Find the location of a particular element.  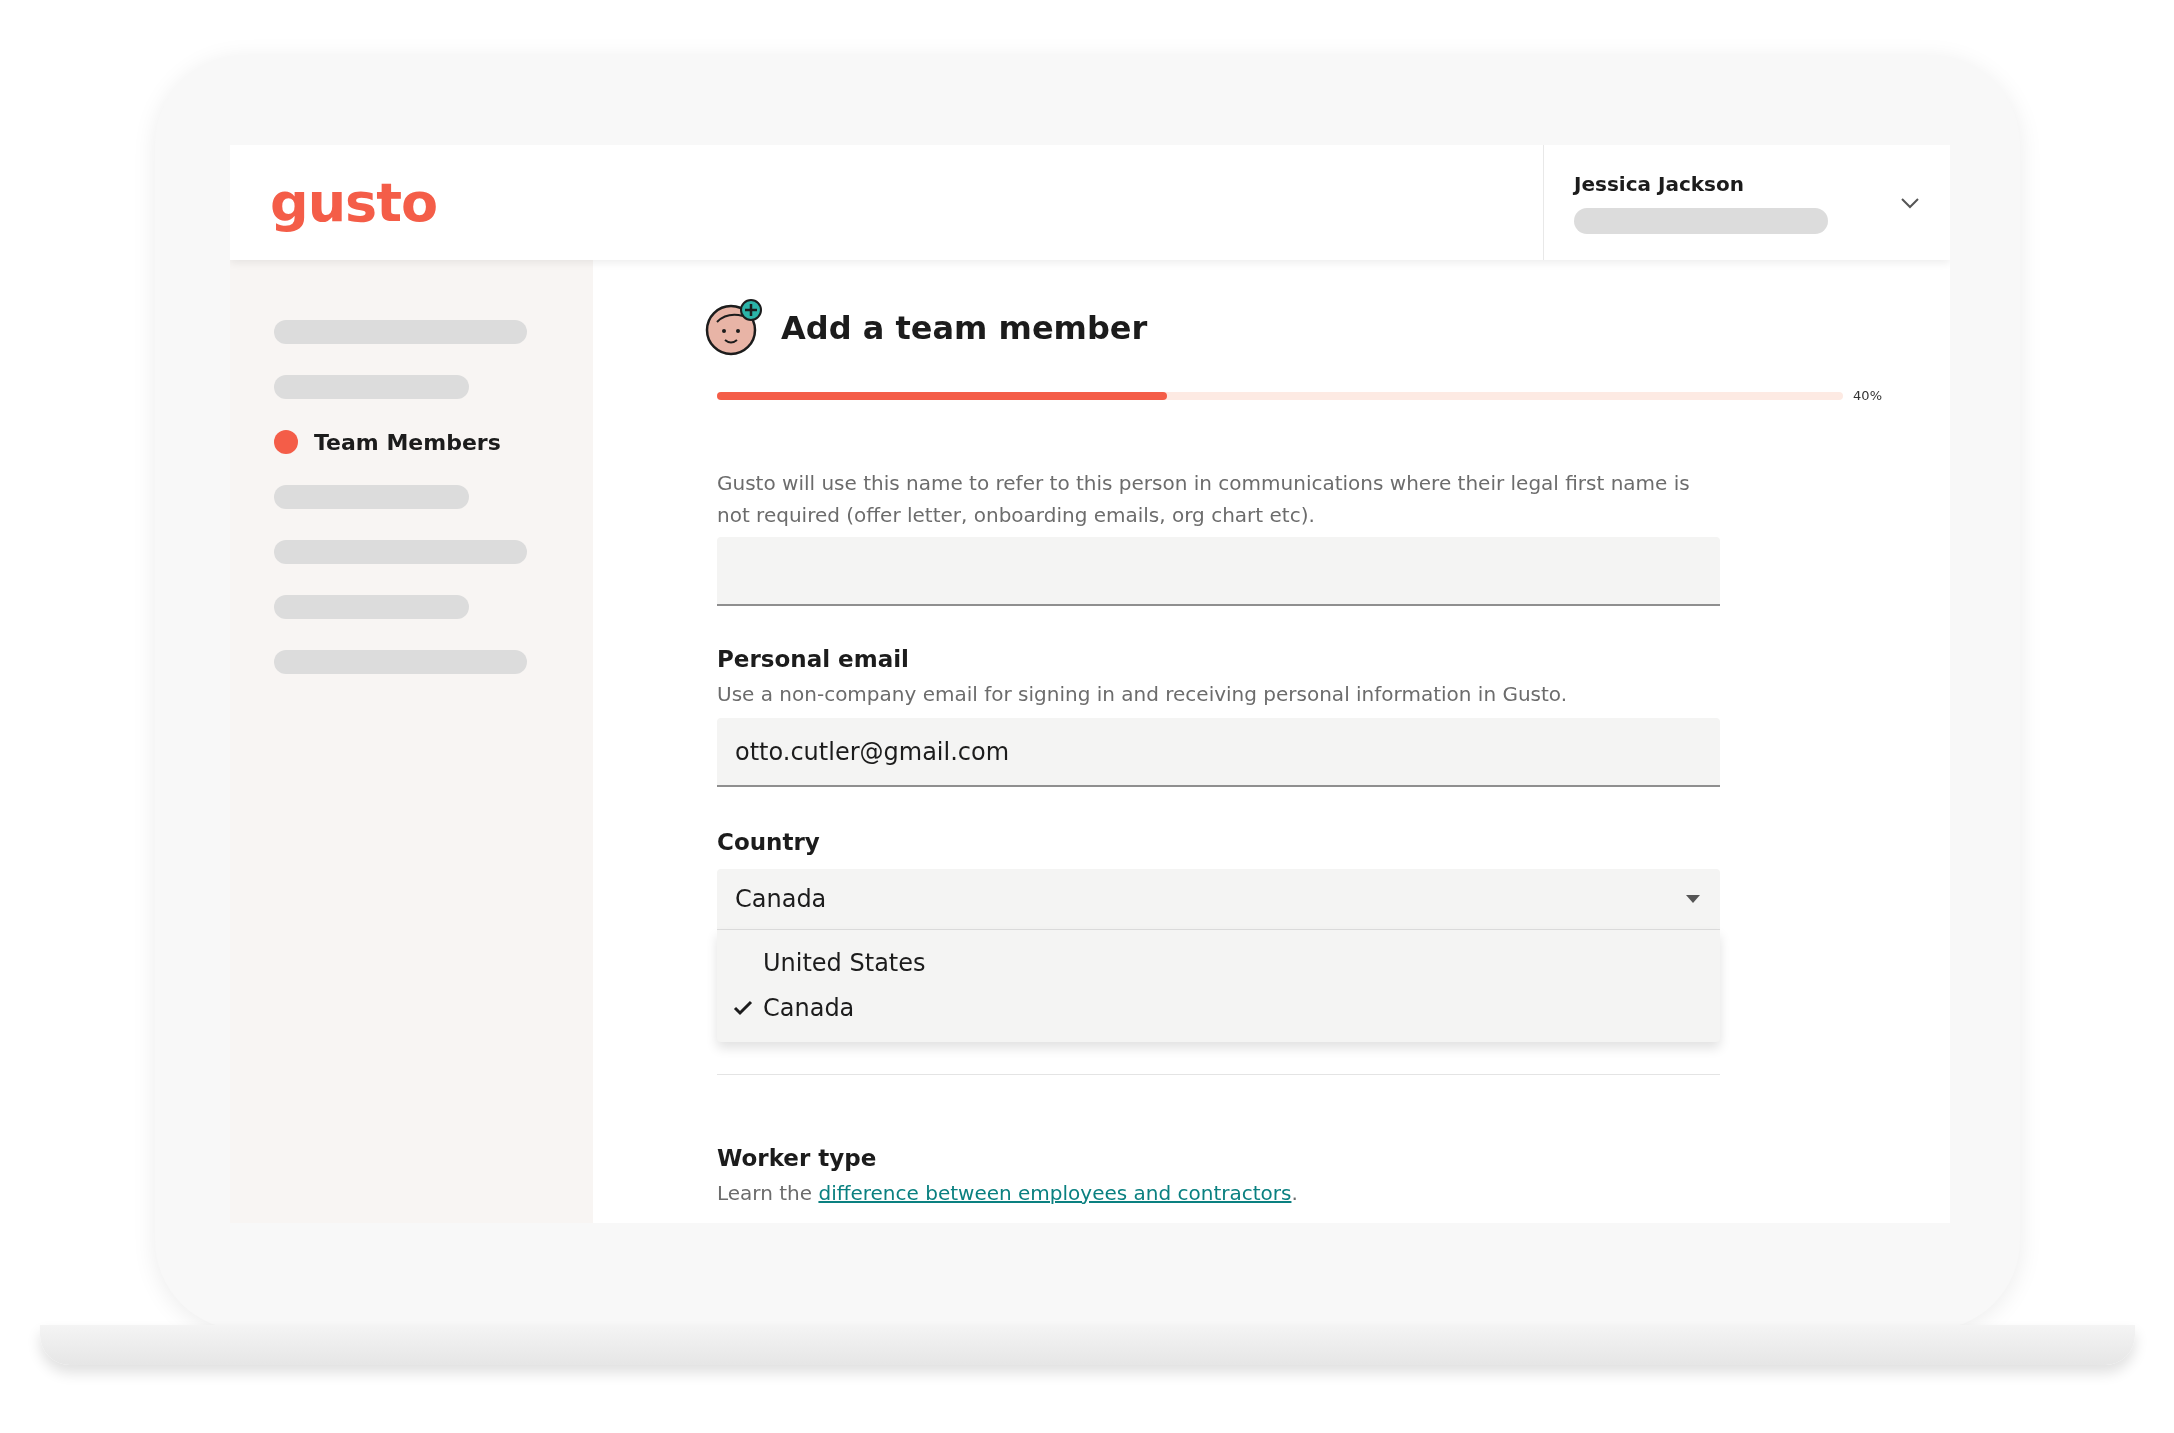

chevron-down-icon is located at coordinates (1910, 202).